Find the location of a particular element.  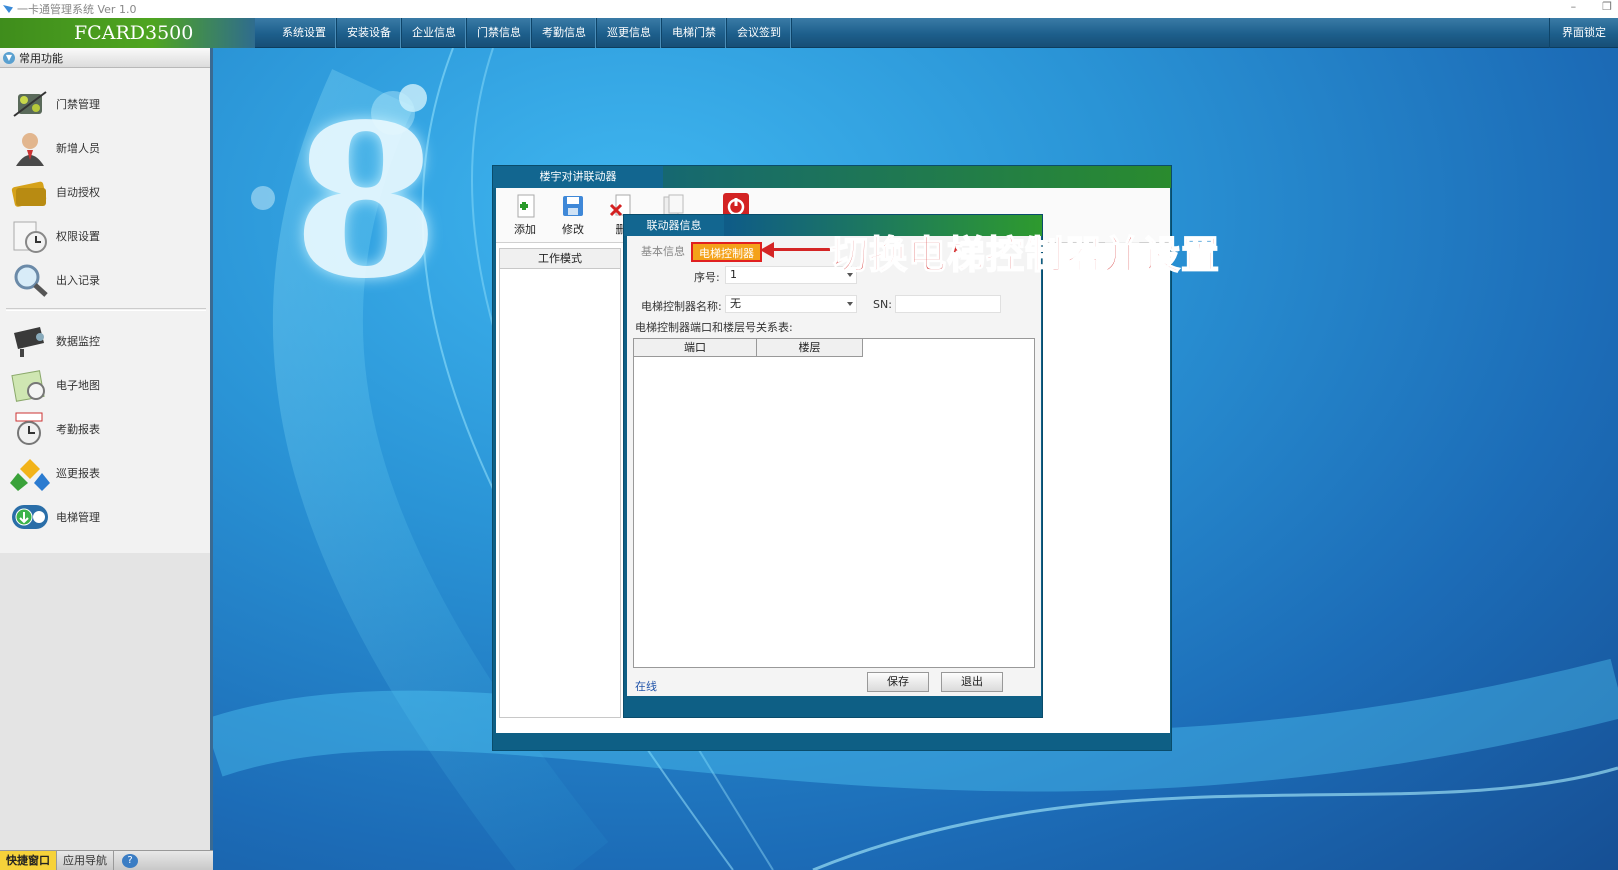

app-icon is located at coordinates (8, 9).